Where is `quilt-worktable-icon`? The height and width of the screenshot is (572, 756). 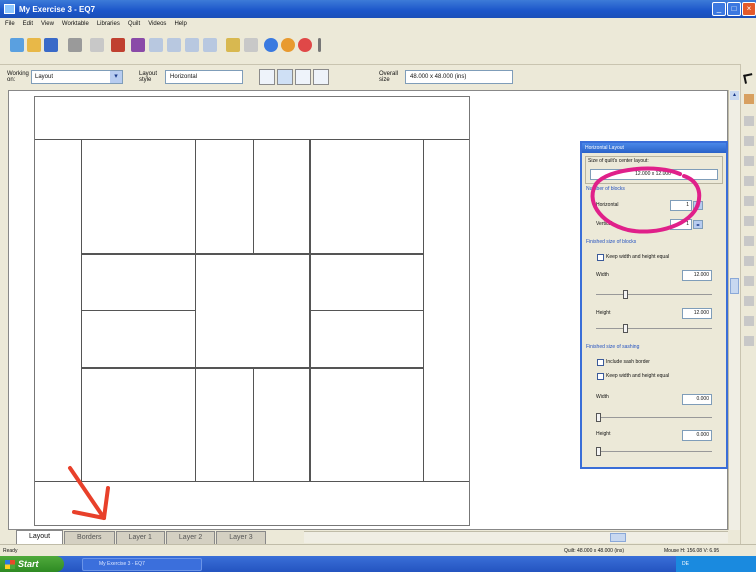 quilt-worktable-icon is located at coordinates (271, 45).